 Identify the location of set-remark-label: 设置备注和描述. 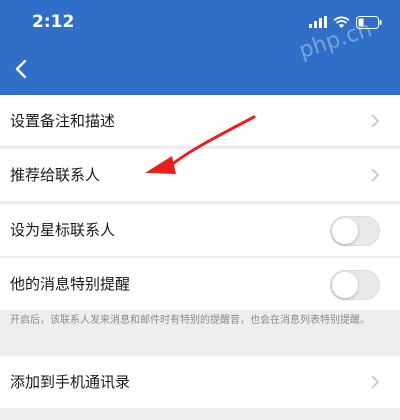
(63, 121).